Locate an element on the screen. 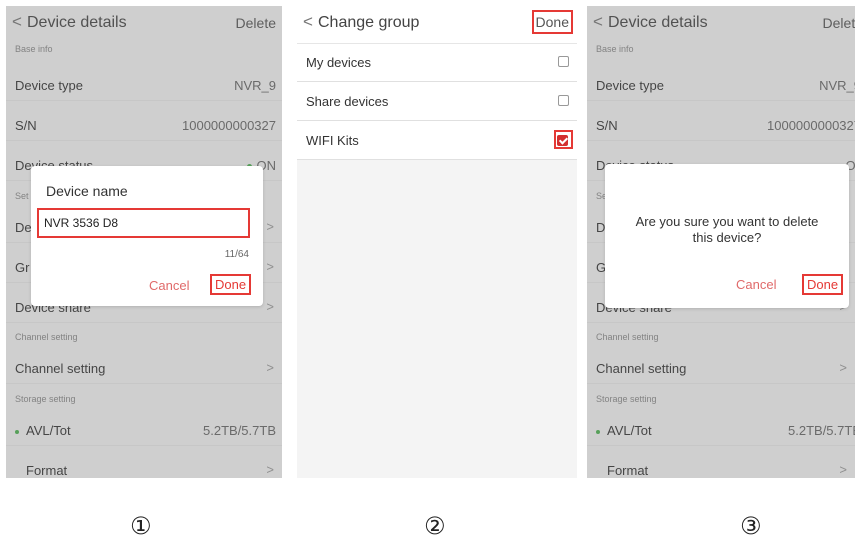 The image size is (855, 551). back-icon: < is located at coordinates (308, 22).